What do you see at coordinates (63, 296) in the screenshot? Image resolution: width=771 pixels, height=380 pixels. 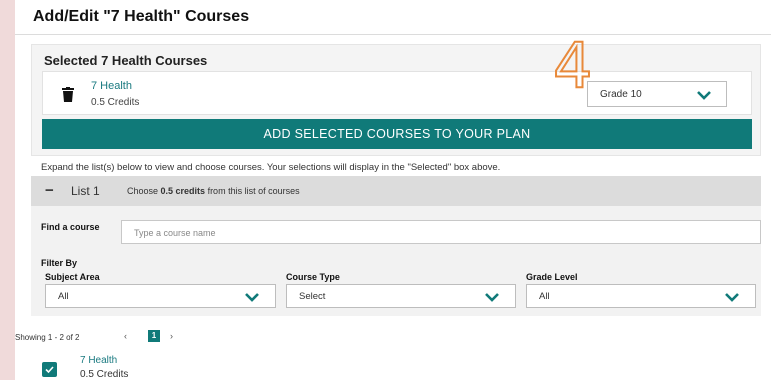 I see `subject-area-value: All` at bounding box center [63, 296].